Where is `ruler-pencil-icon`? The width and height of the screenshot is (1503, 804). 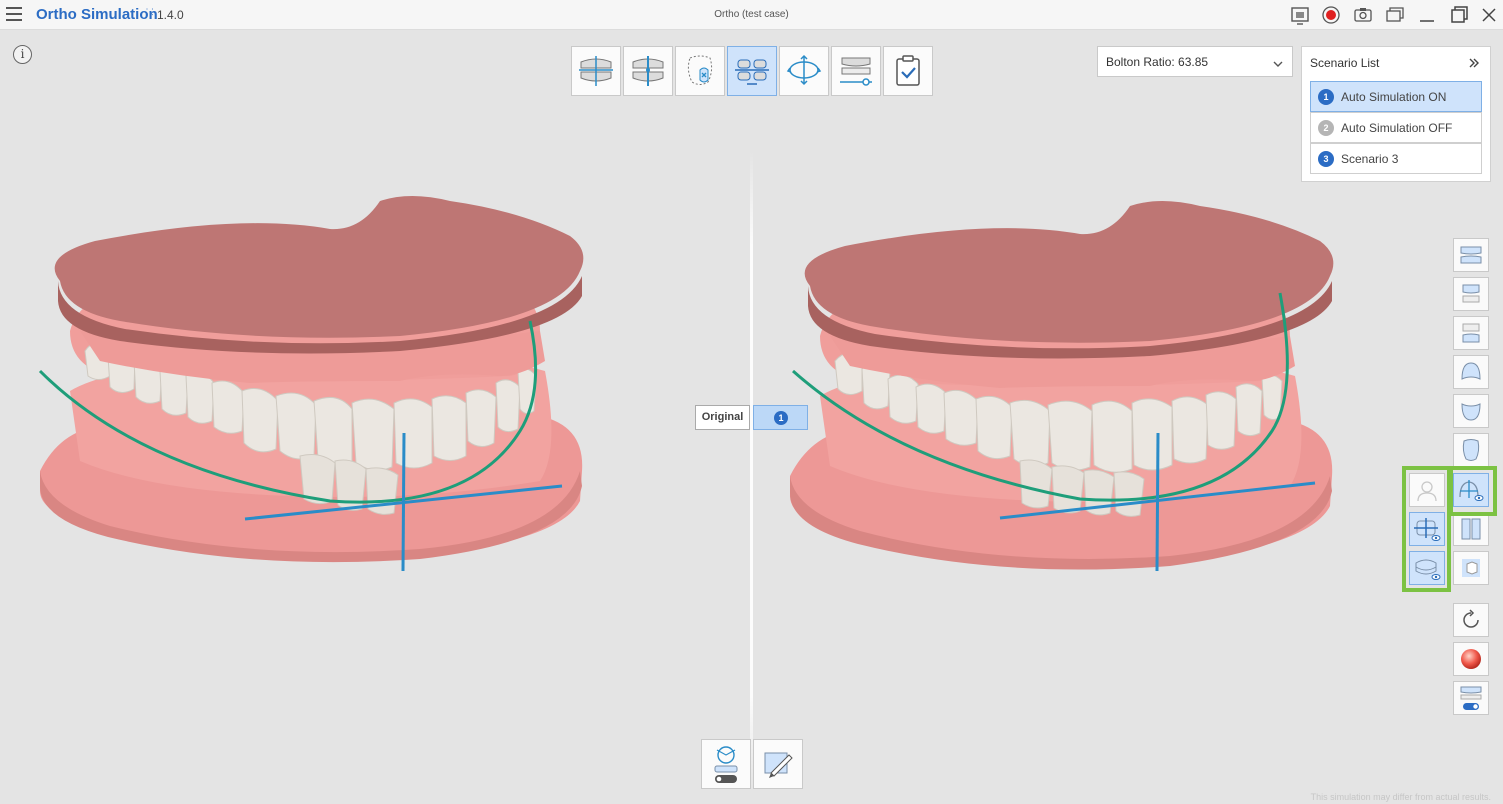 ruler-pencil-icon is located at coordinates (778, 765).